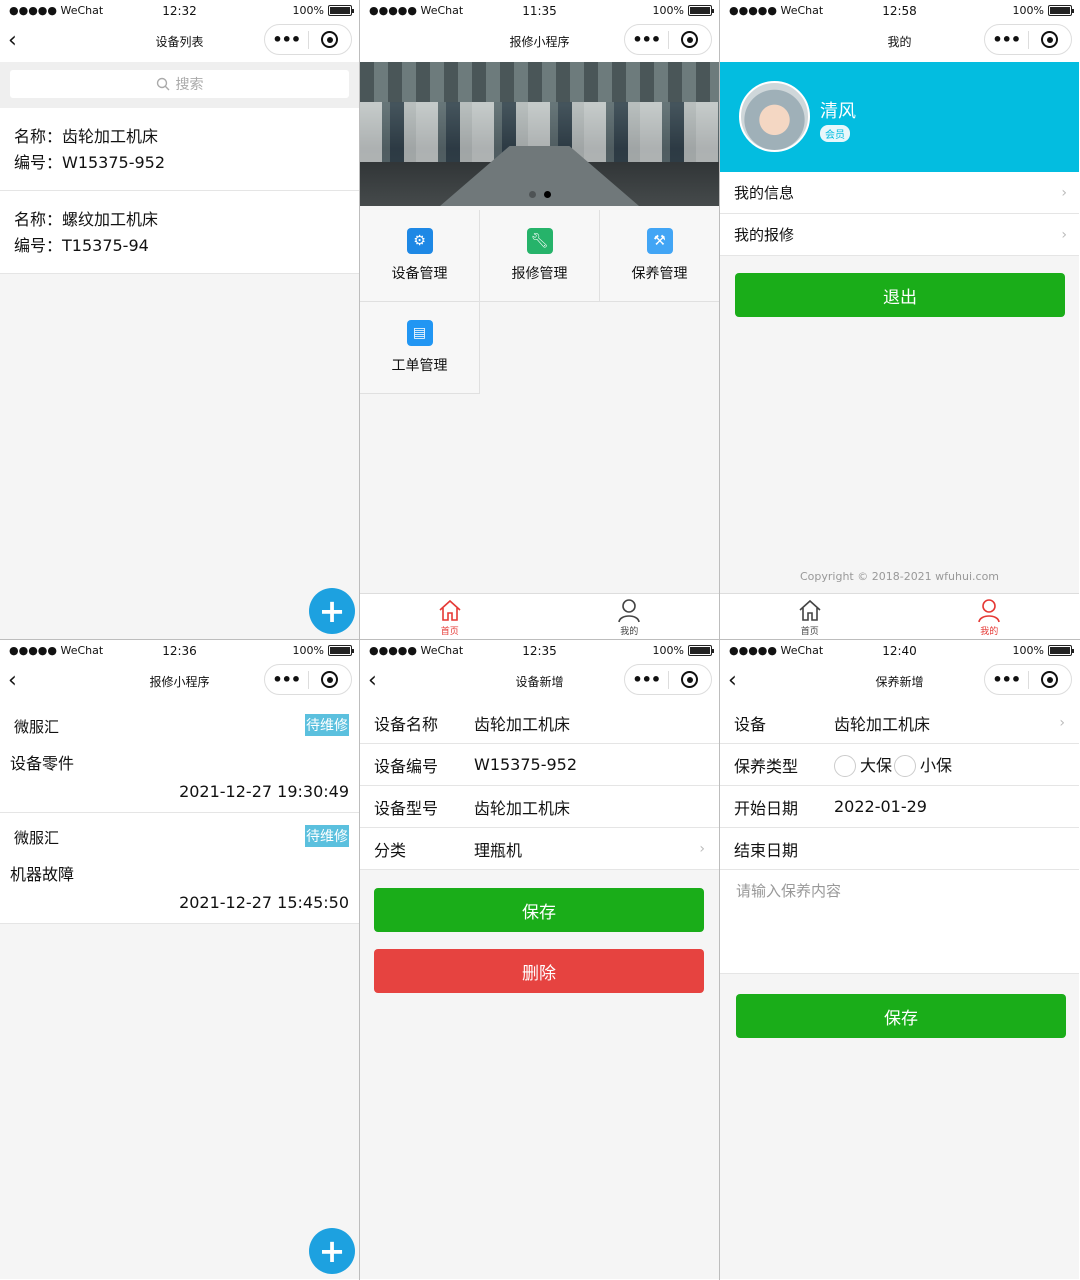  Describe the element at coordinates (774, 116) in the screenshot. I see `avatar` at that location.